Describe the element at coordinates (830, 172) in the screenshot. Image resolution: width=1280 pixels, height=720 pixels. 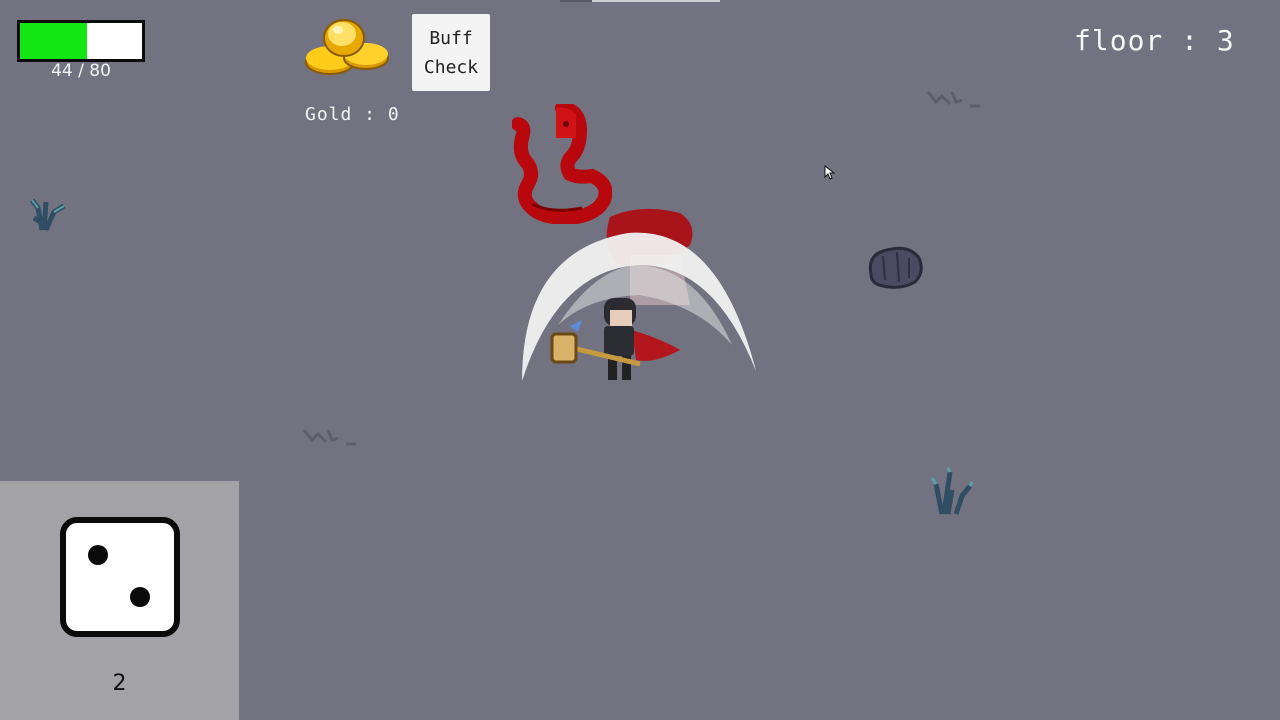
I see `mouse-cursor-icon` at that location.